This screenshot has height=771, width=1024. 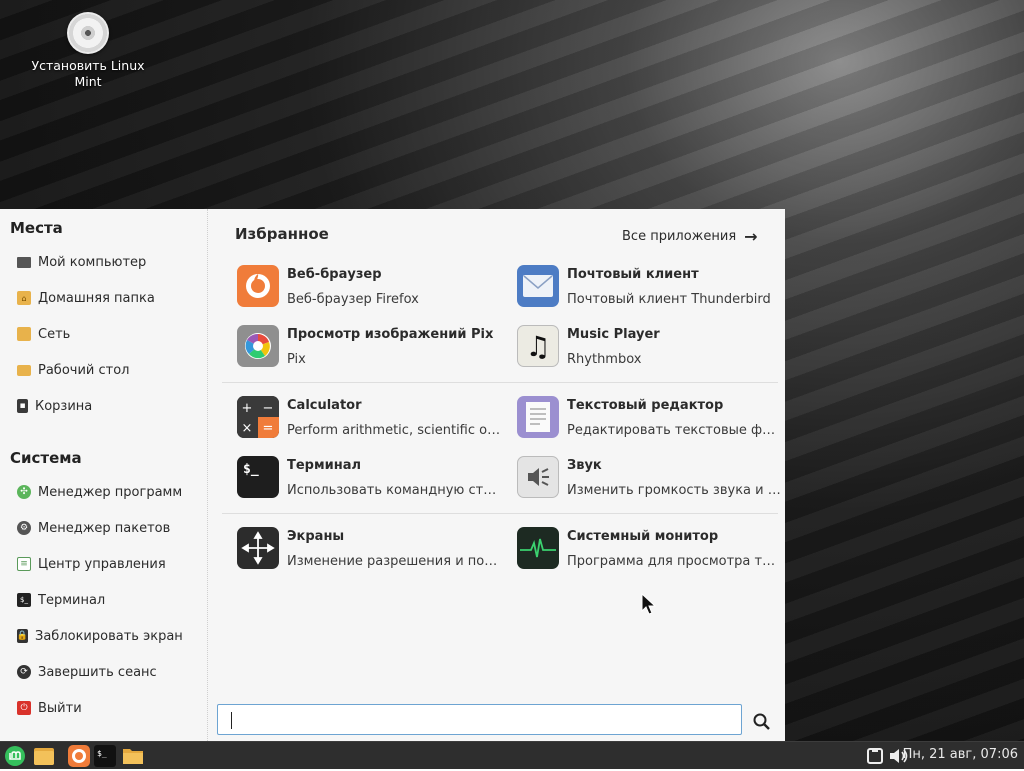 I want to click on app-name: Music Player, so click(x=613, y=334).